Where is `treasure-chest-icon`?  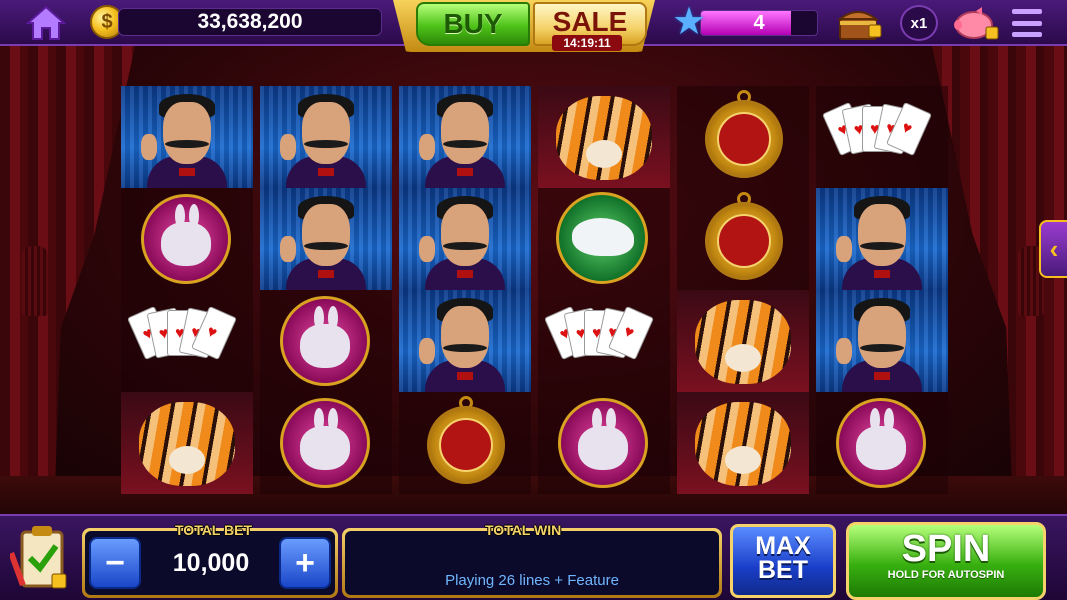 treasure-chest-icon is located at coordinates (859, 25).